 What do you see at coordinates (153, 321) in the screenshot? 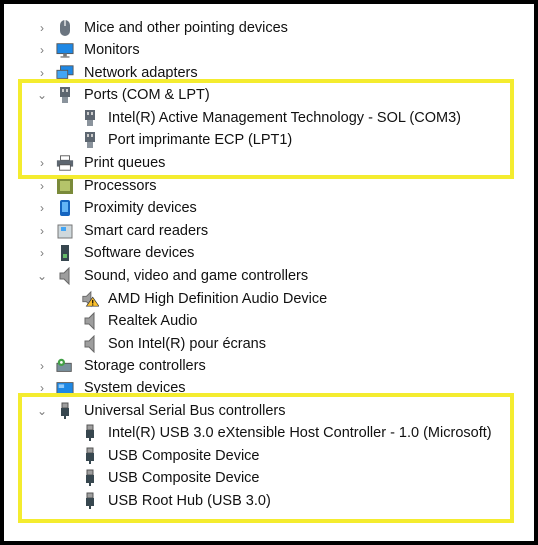
I see `tree-item-label: Realtek Audio` at bounding box center [153, 321].